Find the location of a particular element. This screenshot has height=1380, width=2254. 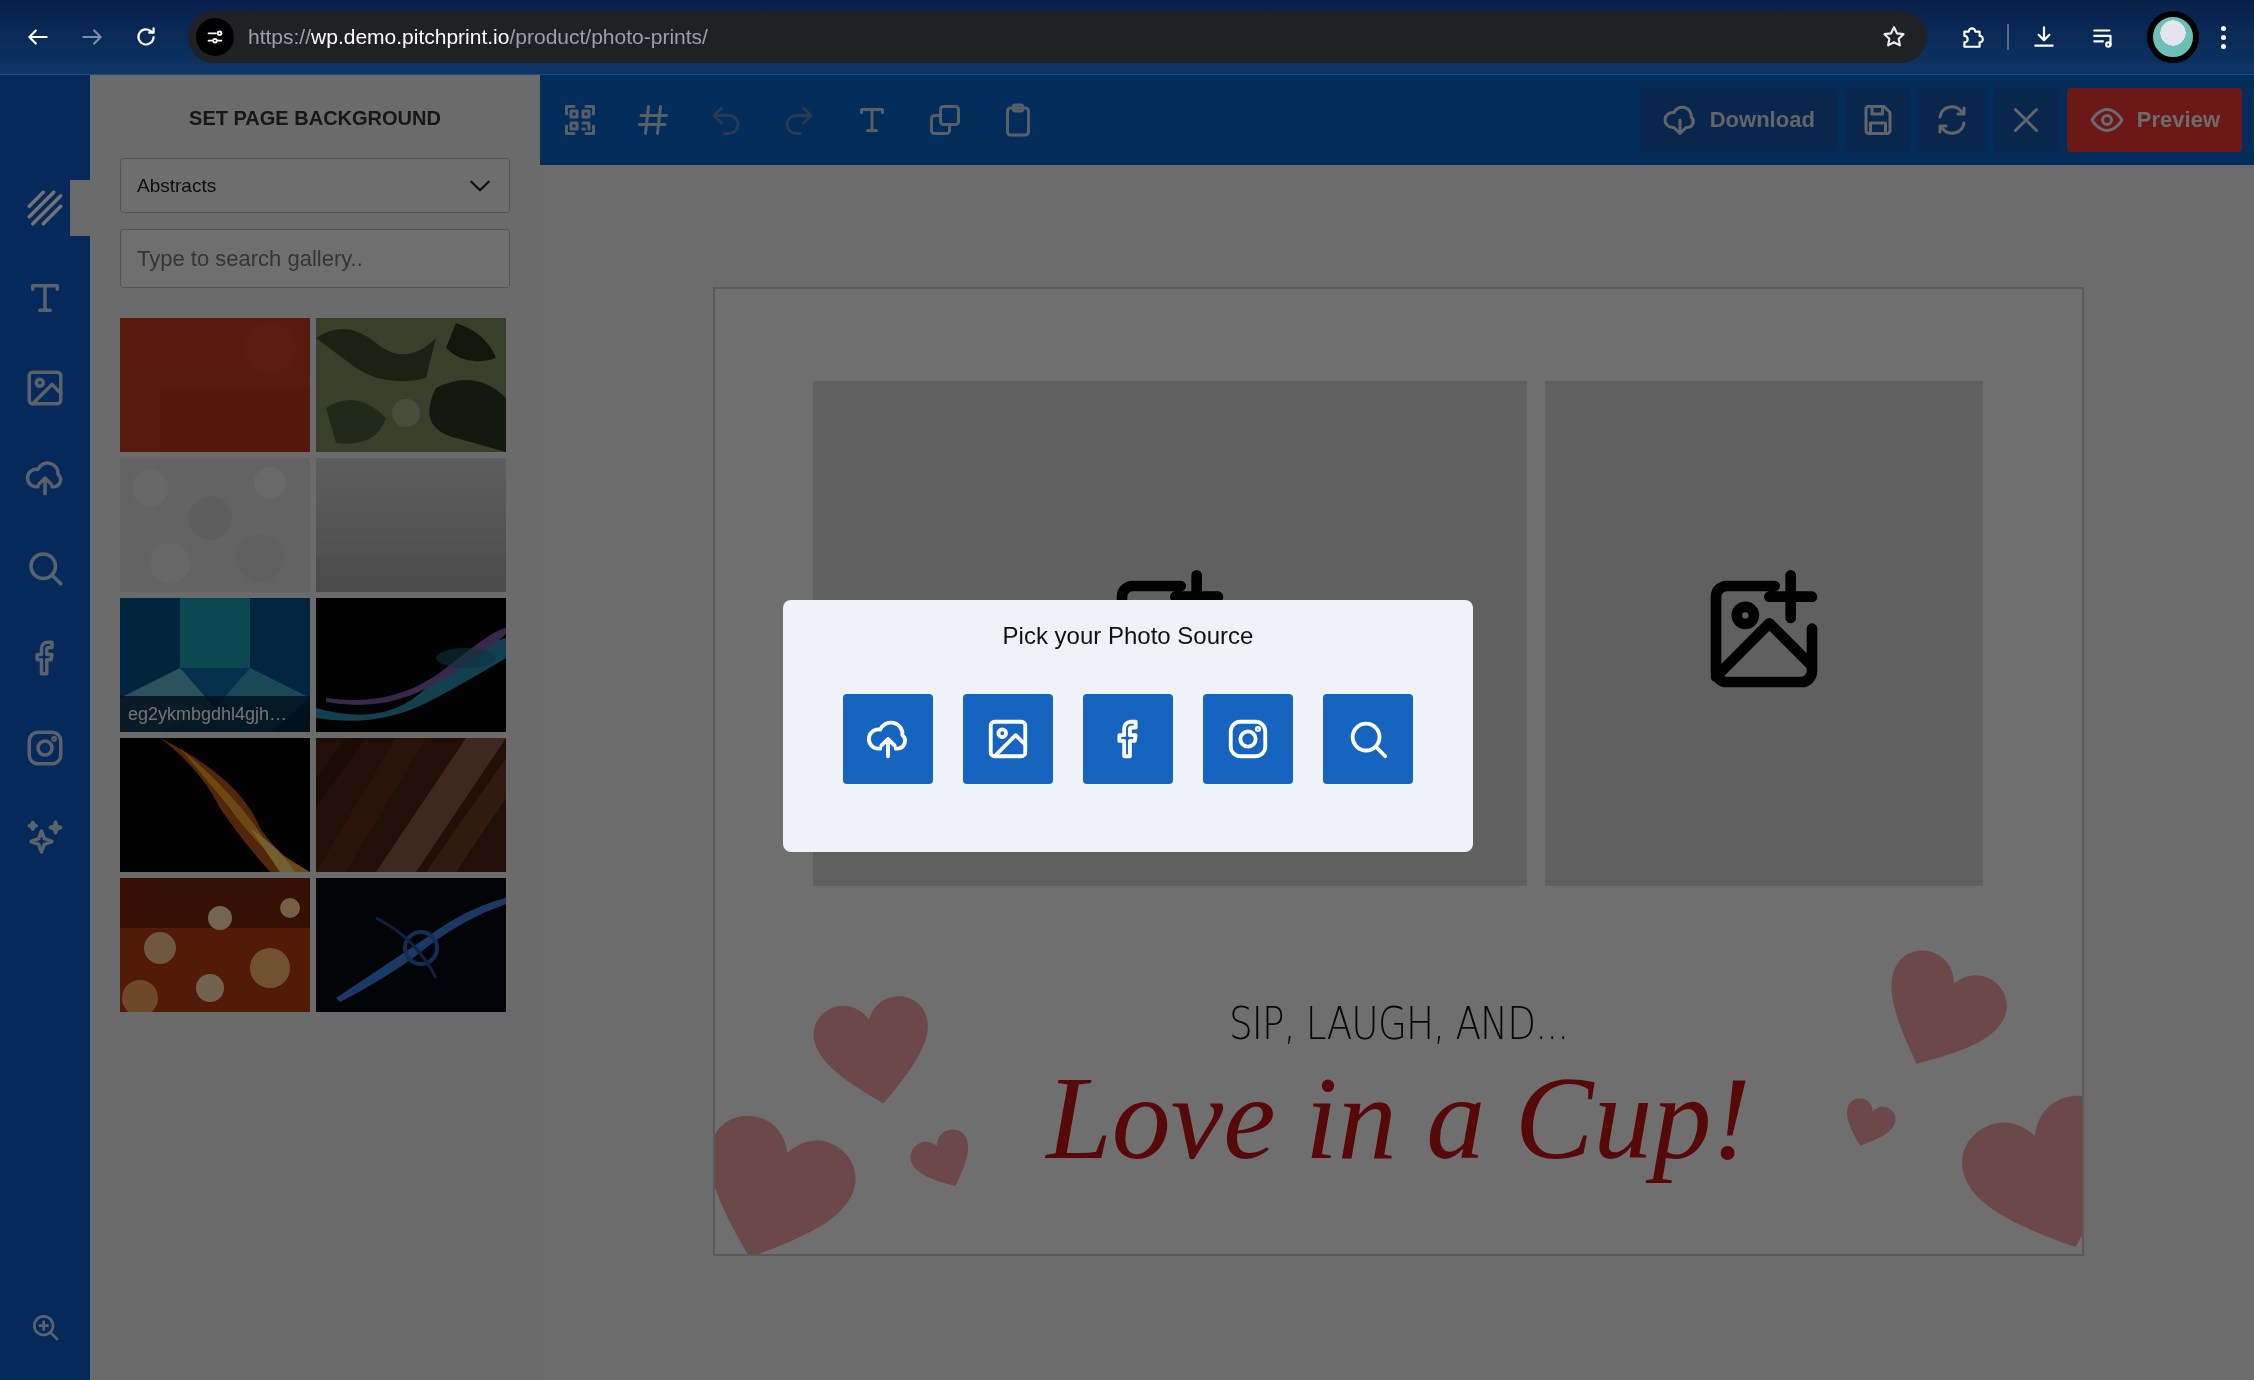

headline-text: Love in a Cup! is located at coordinates (1398, 1119).